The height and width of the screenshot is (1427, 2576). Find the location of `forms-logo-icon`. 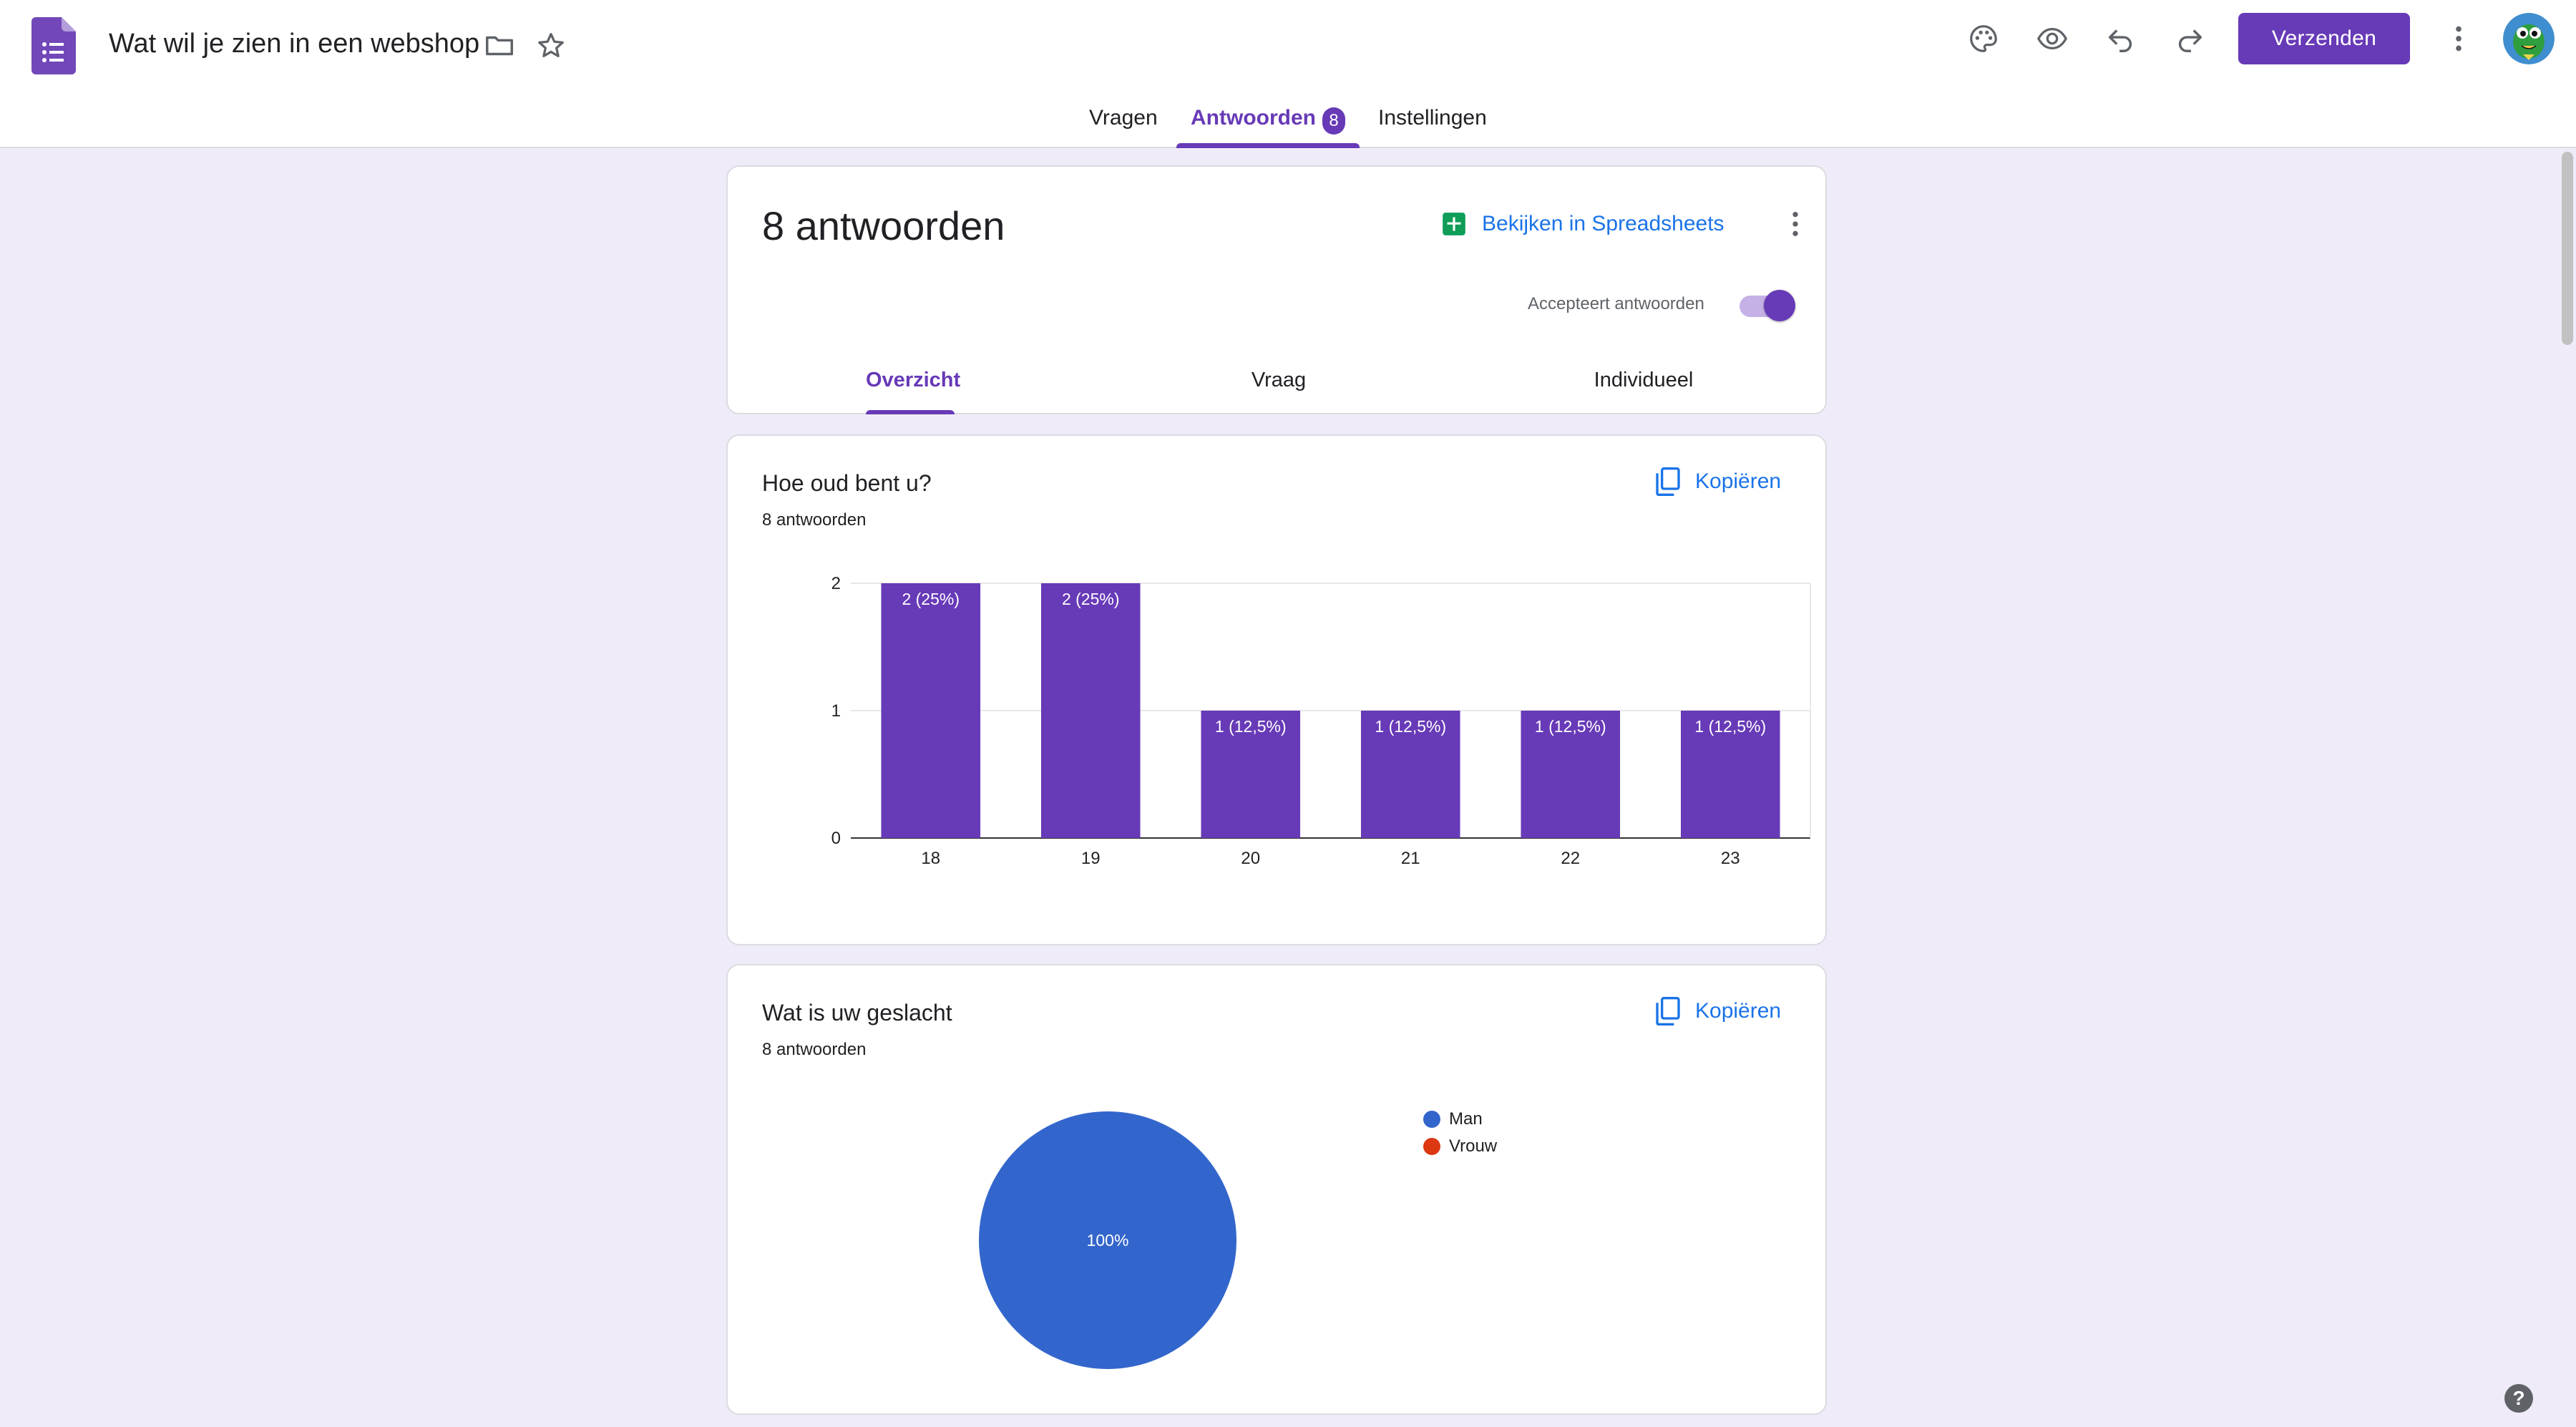

forms-logo-icon is located at coordinates (53, 45).